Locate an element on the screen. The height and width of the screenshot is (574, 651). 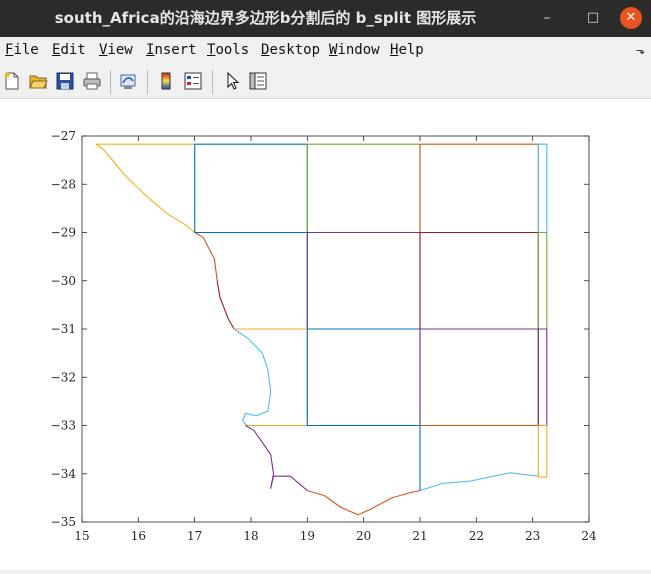
maximize-icon: □ is located at coordinates (593, 18).